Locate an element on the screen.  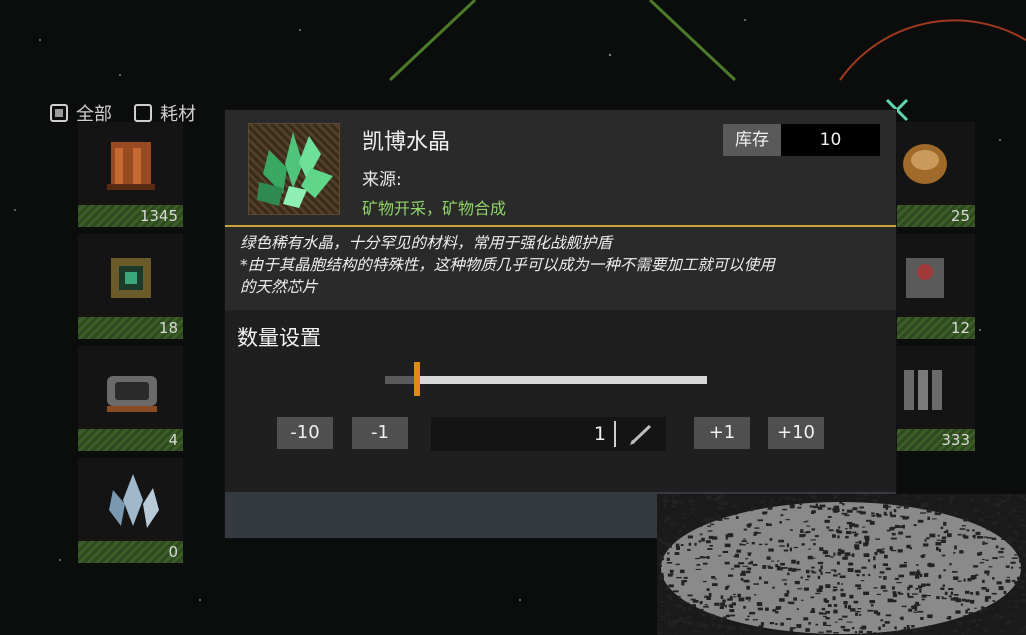
inventory-slot: 0 is located at coordinates (130, 510).